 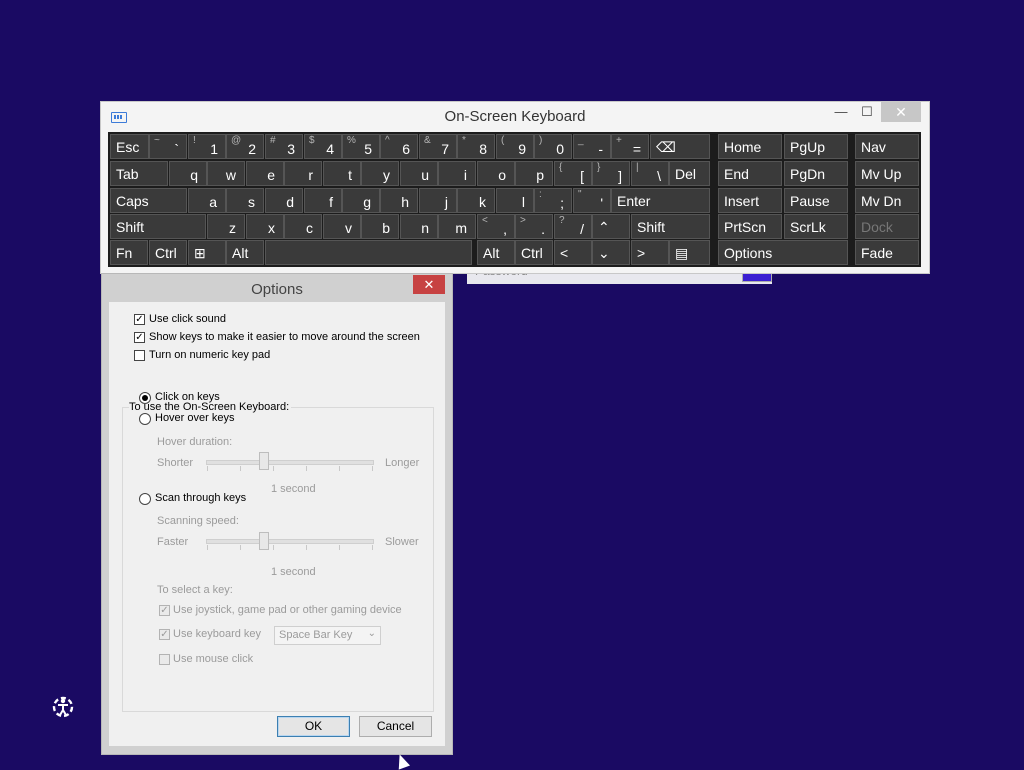 What do you see at coordinates (887, 252) in the screenshot?
I see `key-fade: Fade` at bounding box center [887, 252].